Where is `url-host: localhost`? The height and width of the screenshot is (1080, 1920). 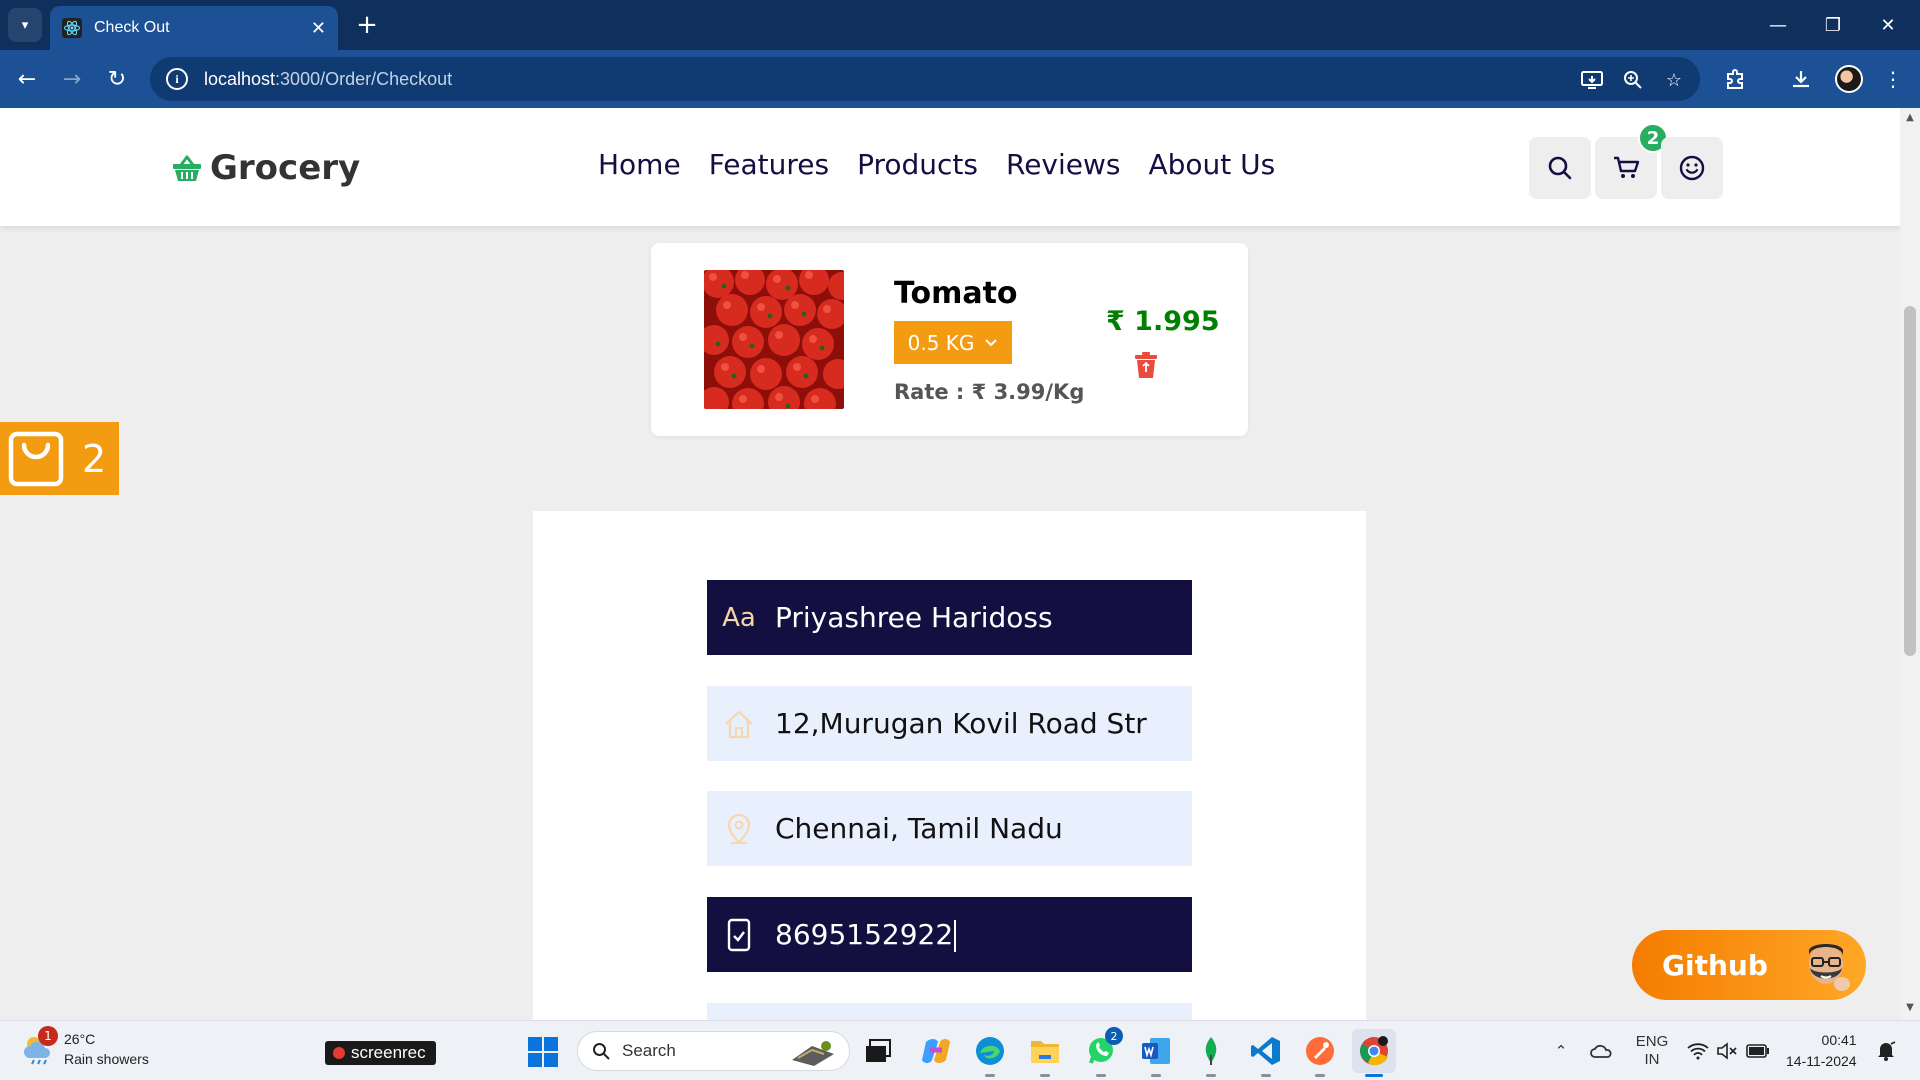
url-host: localhost is located at coordinates (240, 78).